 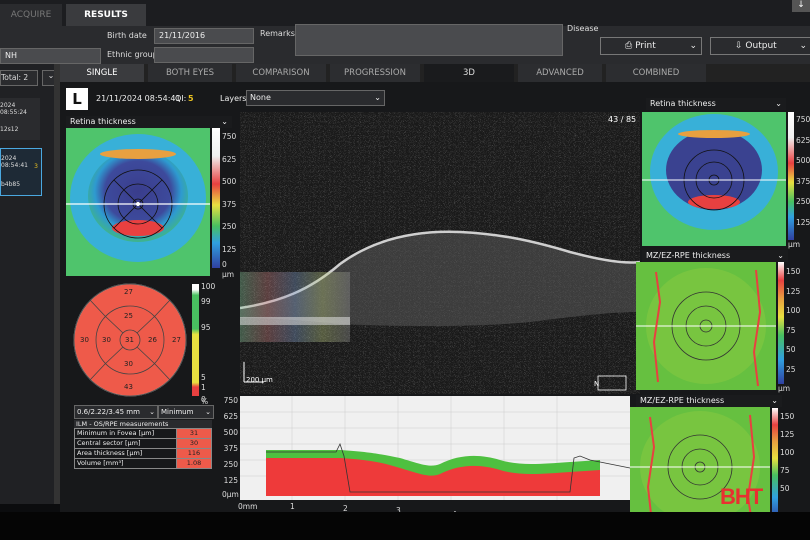 I want to click on scale-bar-label: 200 µm, so click(x=259, y=380).